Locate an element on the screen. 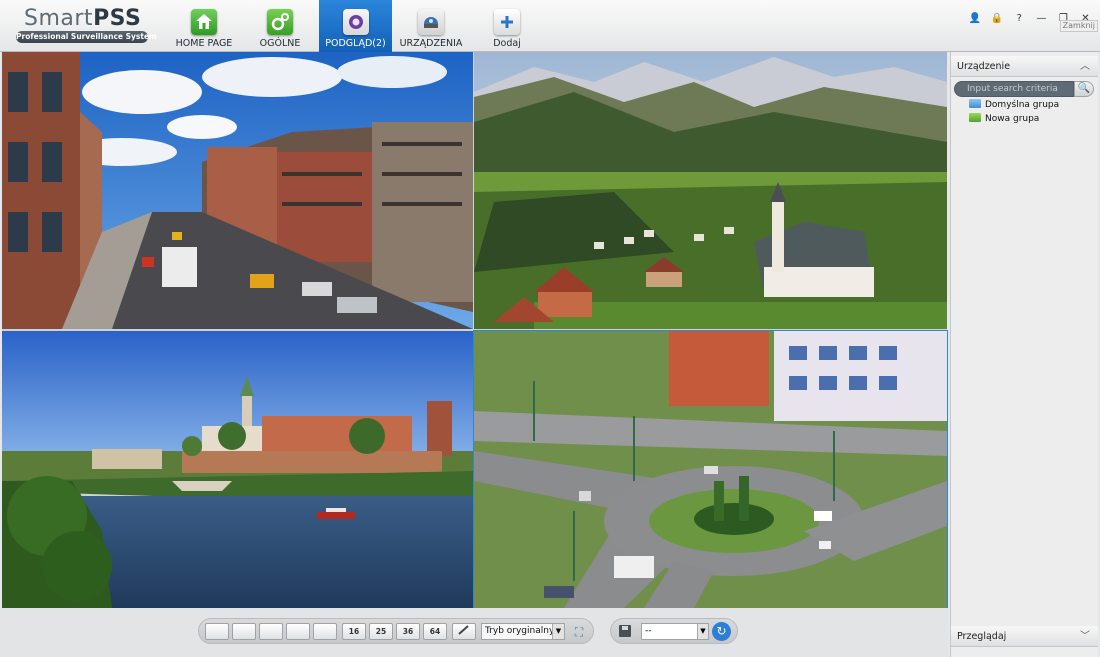 The image size is (1100, 657). pencil-icon is located at coordinates (463, 630).